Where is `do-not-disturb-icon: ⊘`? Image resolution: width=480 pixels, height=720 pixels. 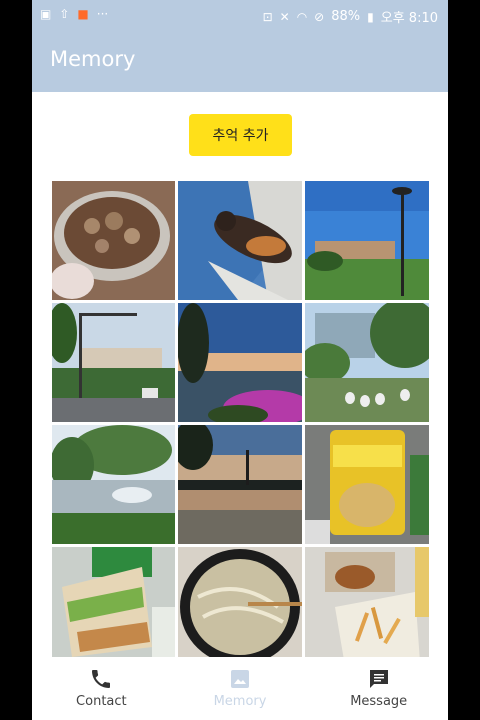 do-not-disturb-icon: ⊘ is located at coordinates (319, 16).